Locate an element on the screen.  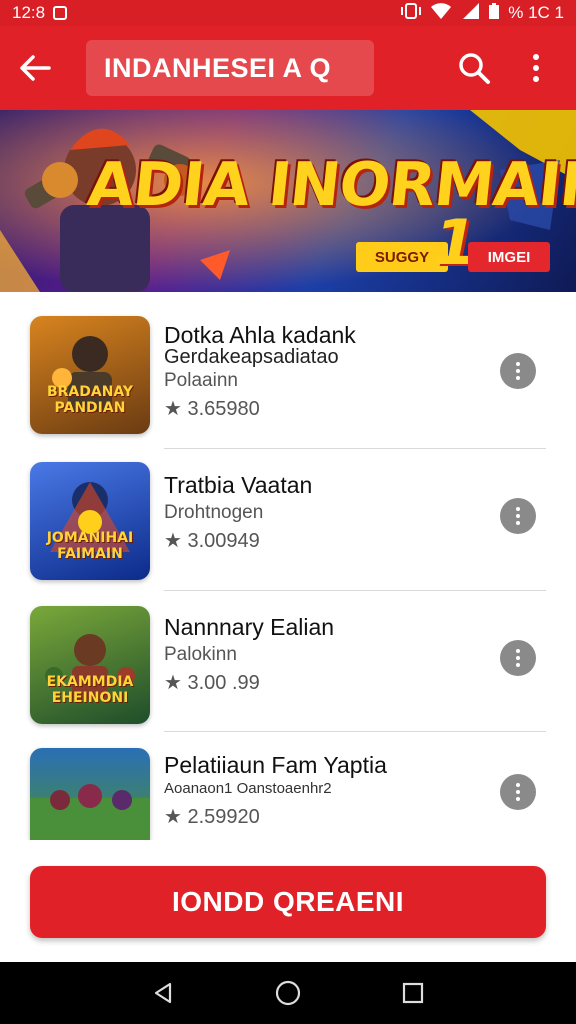
thumbnail-caption: BRADANAY PANDIAN is located at coordinates (90, 400).